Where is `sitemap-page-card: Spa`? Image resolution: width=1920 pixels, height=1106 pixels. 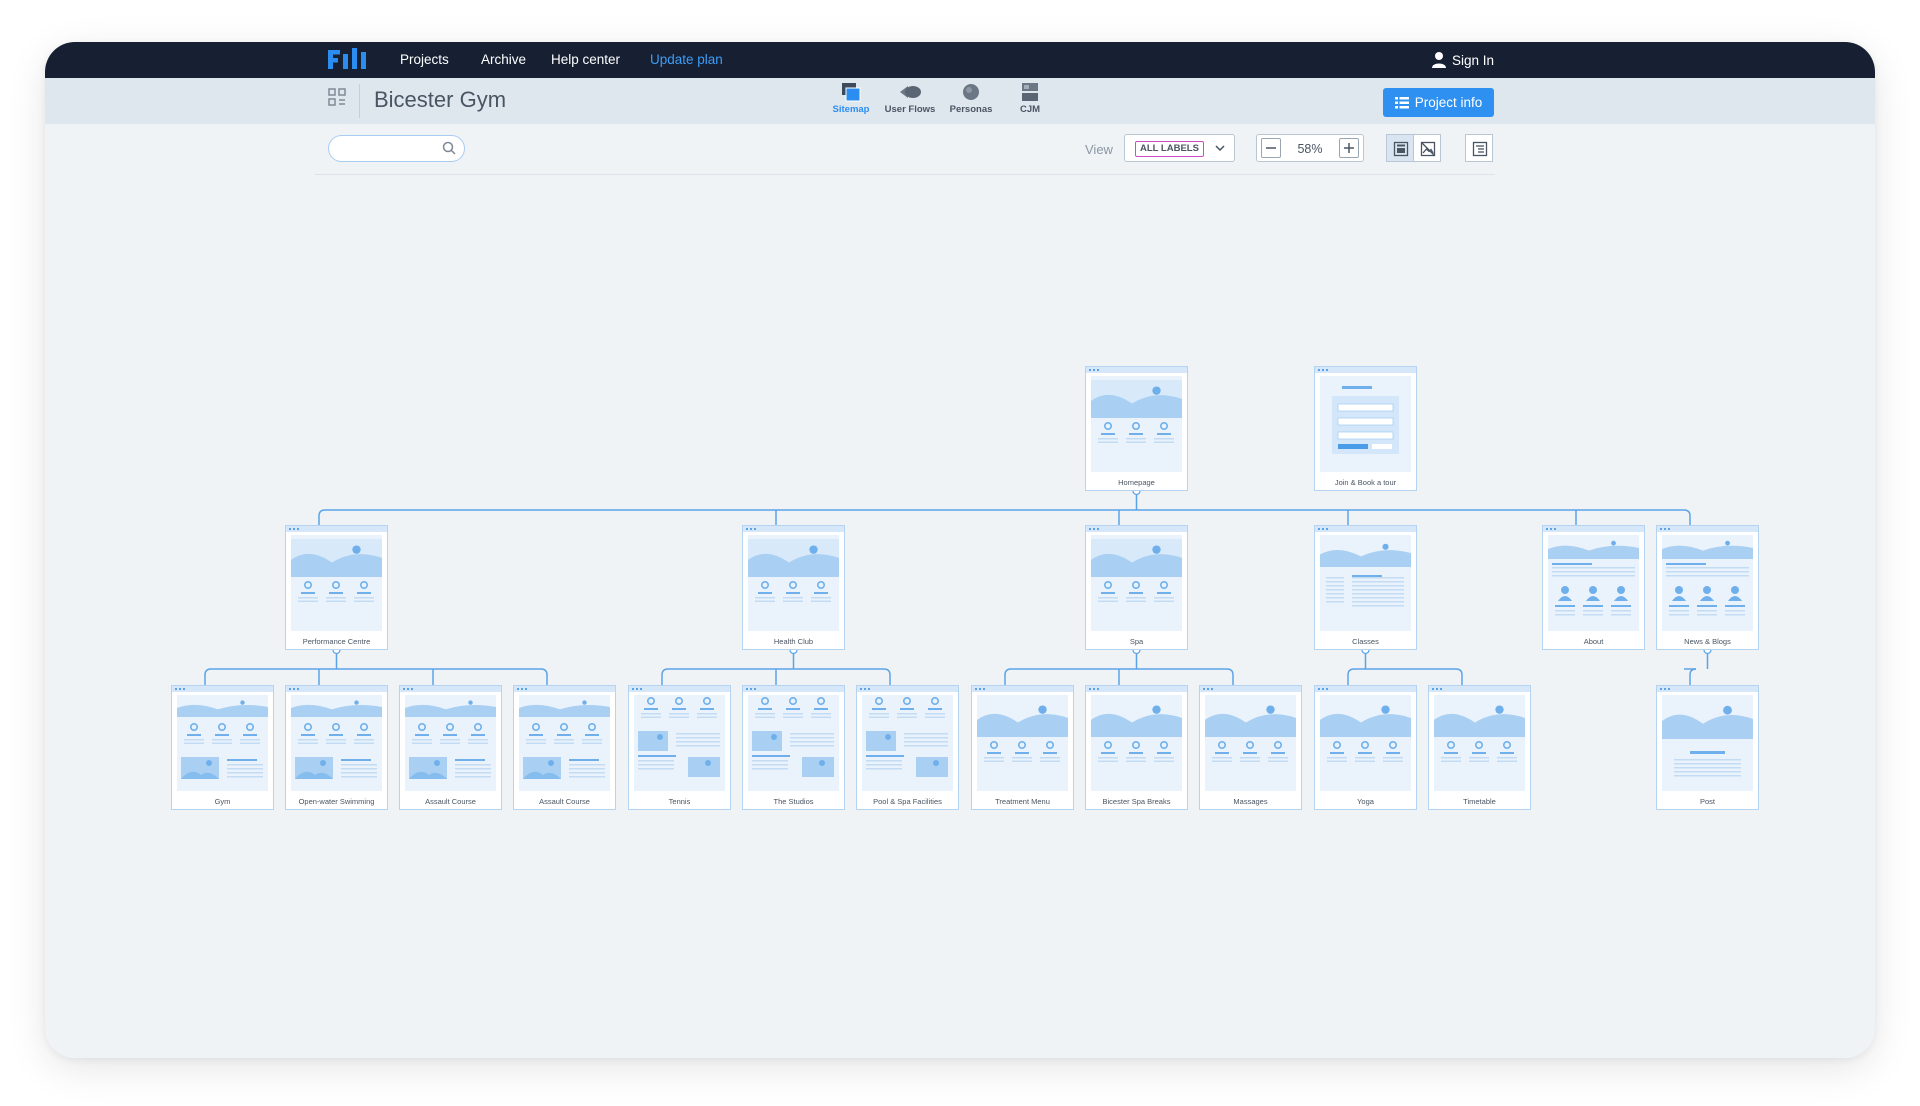 sitemap-page-card: Spa is located at coordinates (1136, 587).